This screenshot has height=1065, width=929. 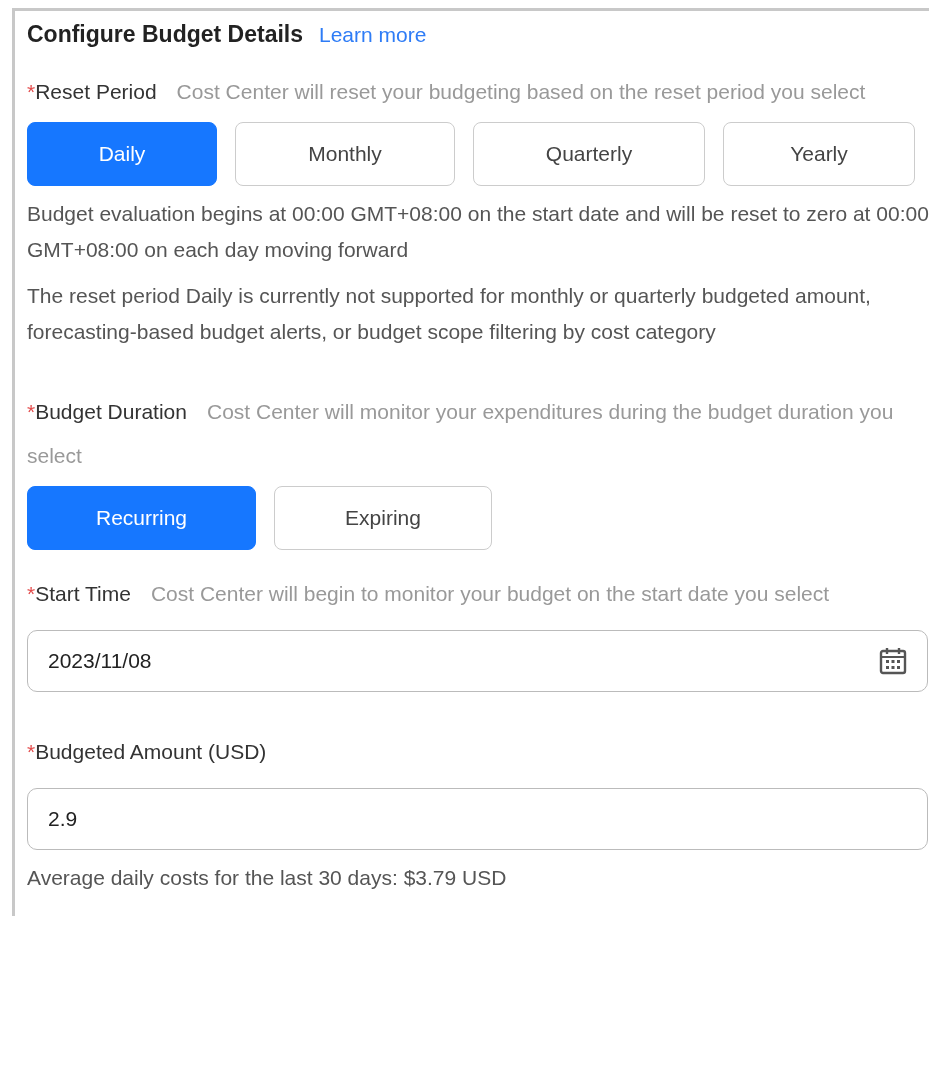 I want to click on field-label: *Budget Duration Cost Center will monitor your expenditures during the budget duration you select, so click(x=461, y=434).